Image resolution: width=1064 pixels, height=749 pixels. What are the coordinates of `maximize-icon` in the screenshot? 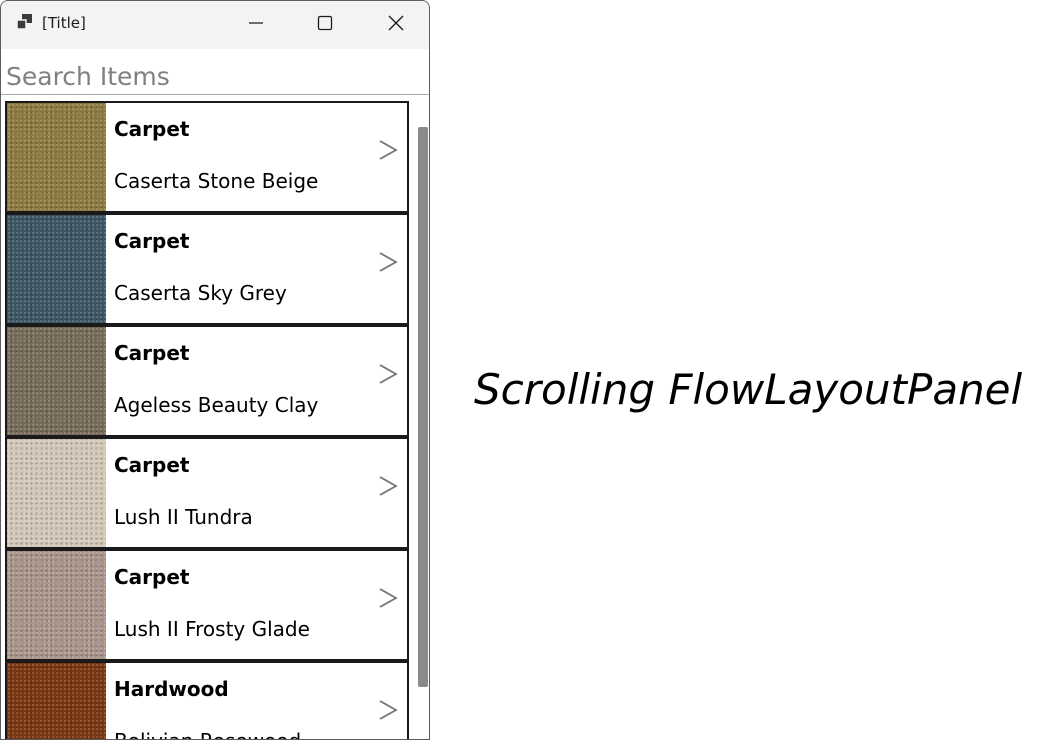 It's located at (325, 23).